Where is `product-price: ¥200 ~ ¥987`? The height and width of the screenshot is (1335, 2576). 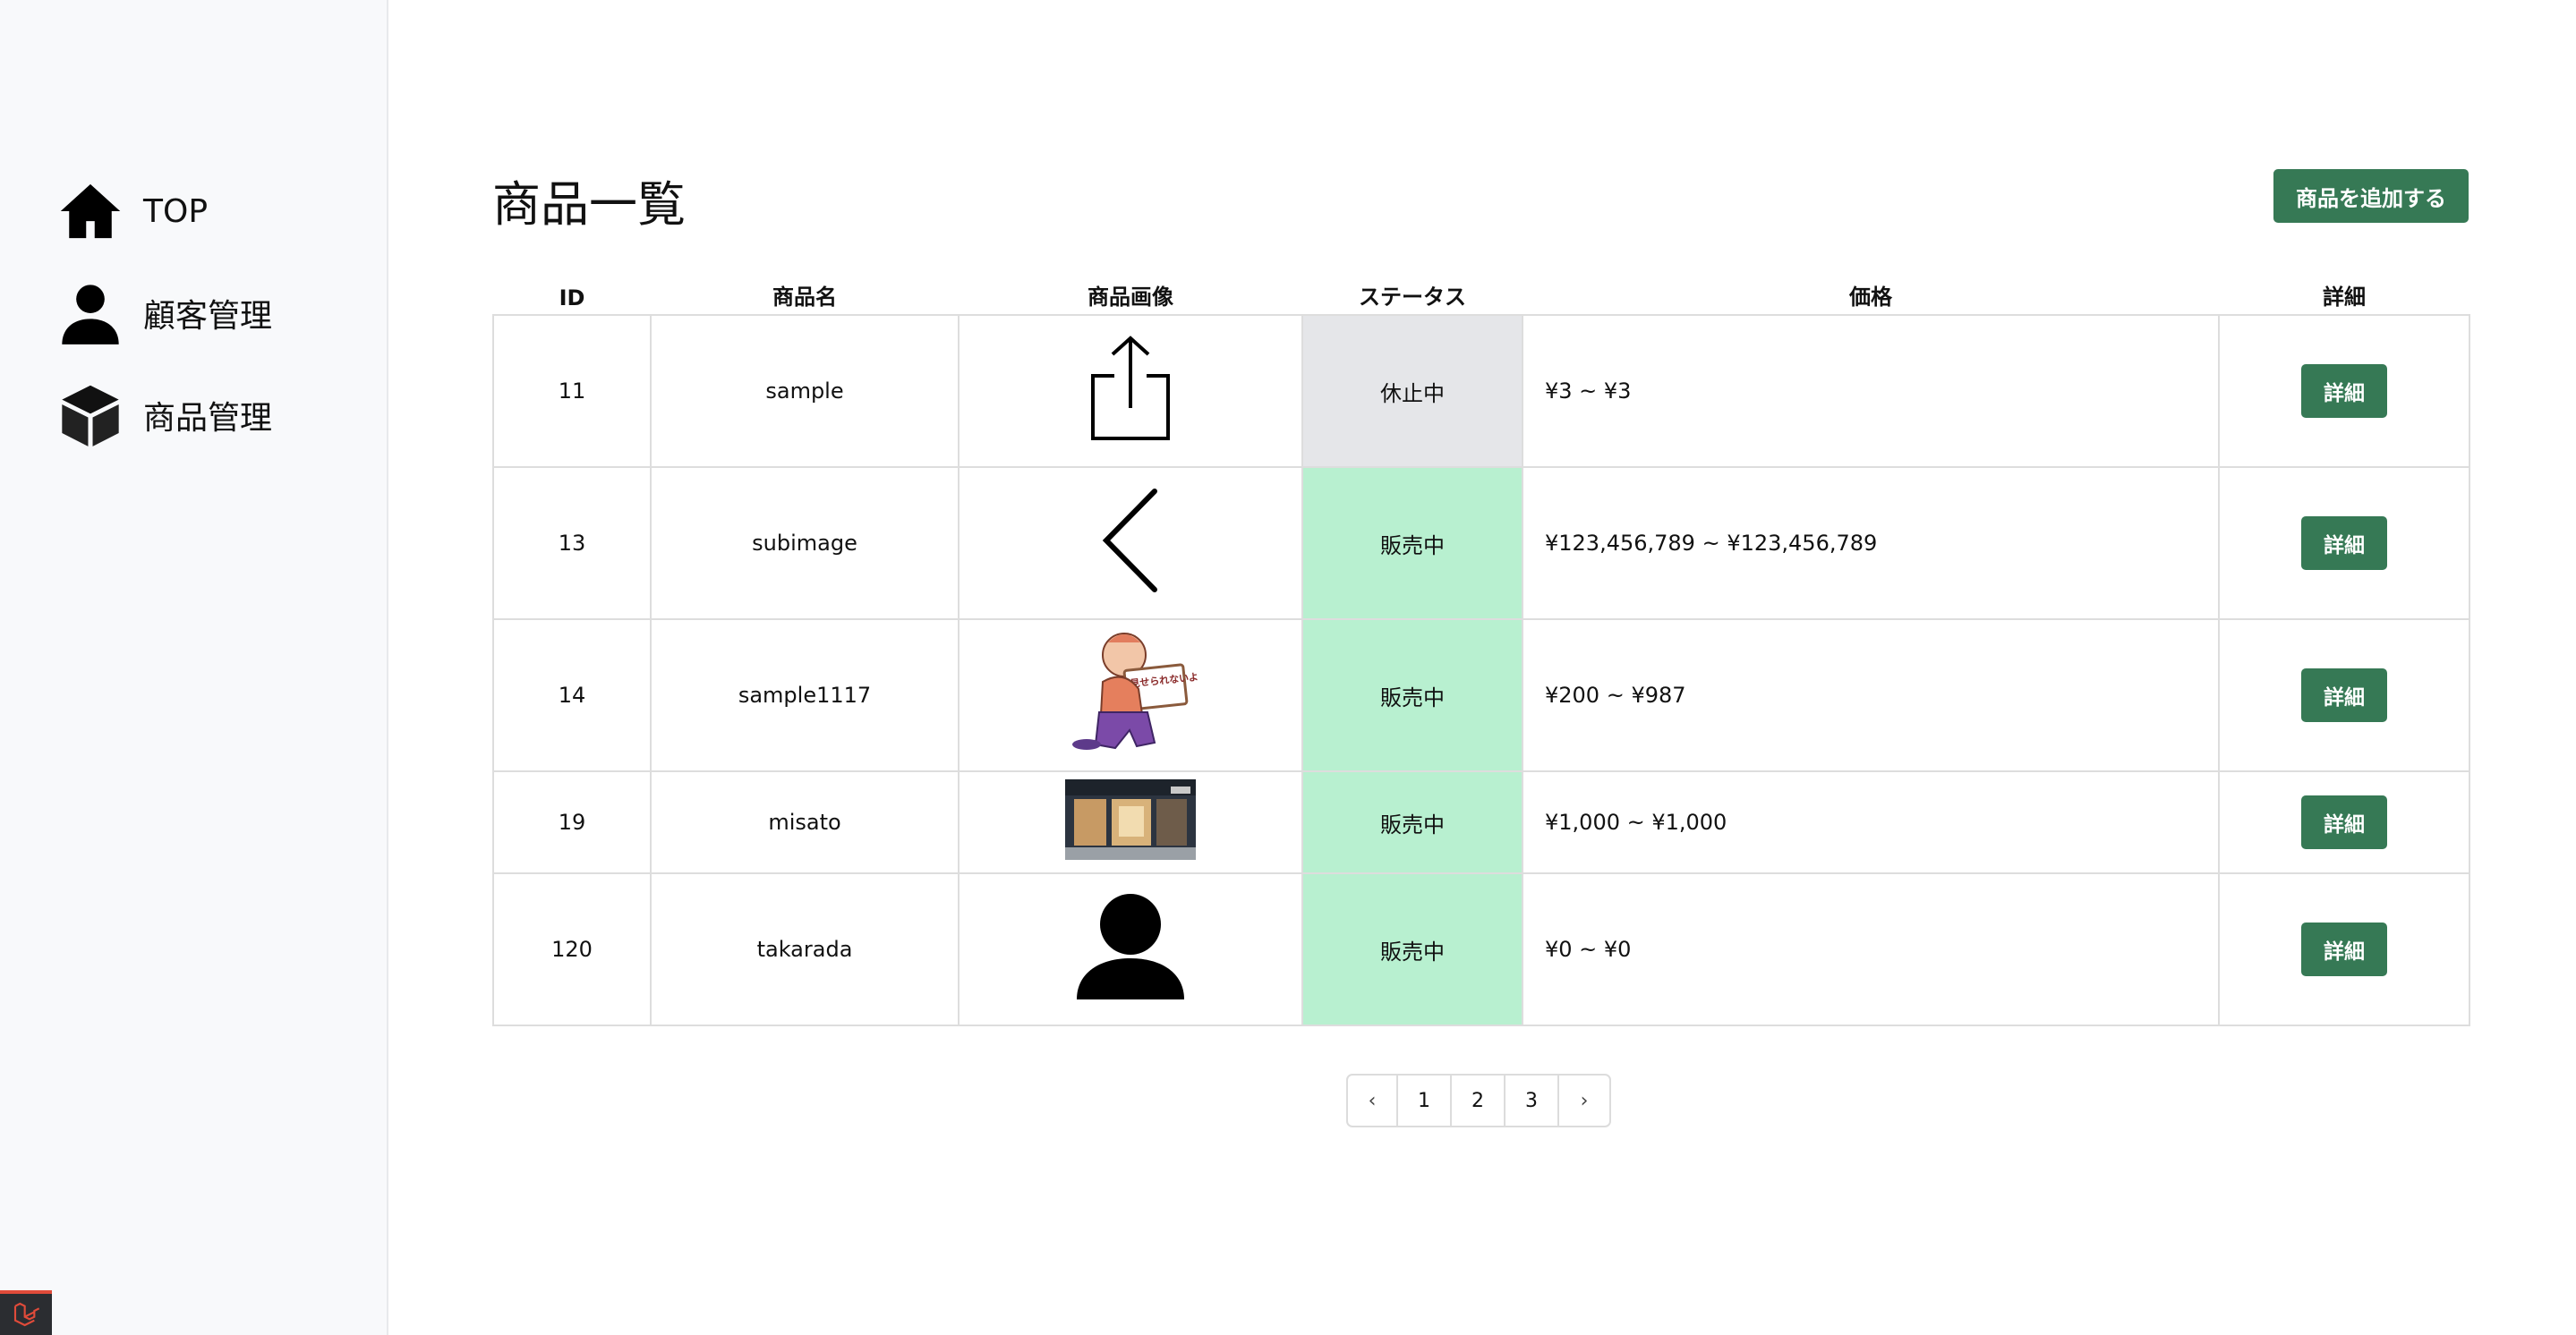 product-price: ¥200 ~ ¥987 is located at coordinates (1871, 695).